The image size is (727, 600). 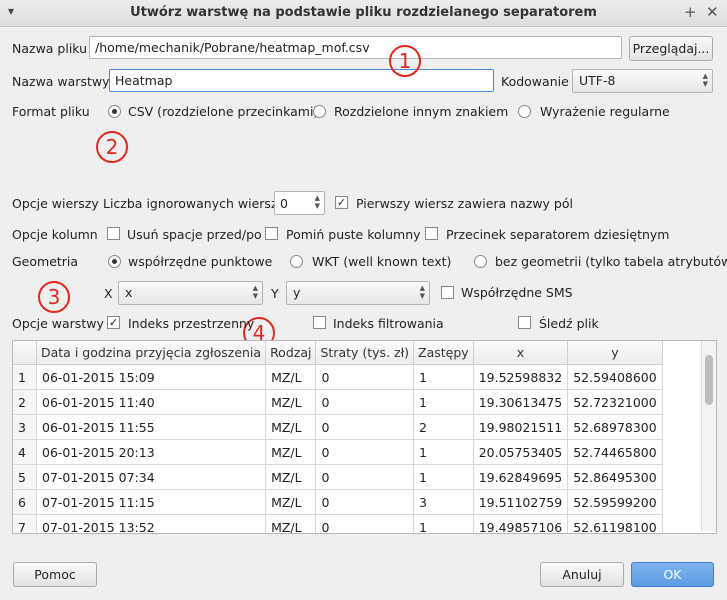 I want to click on annotation-badge-3: 3, so click(x=54, y=297).